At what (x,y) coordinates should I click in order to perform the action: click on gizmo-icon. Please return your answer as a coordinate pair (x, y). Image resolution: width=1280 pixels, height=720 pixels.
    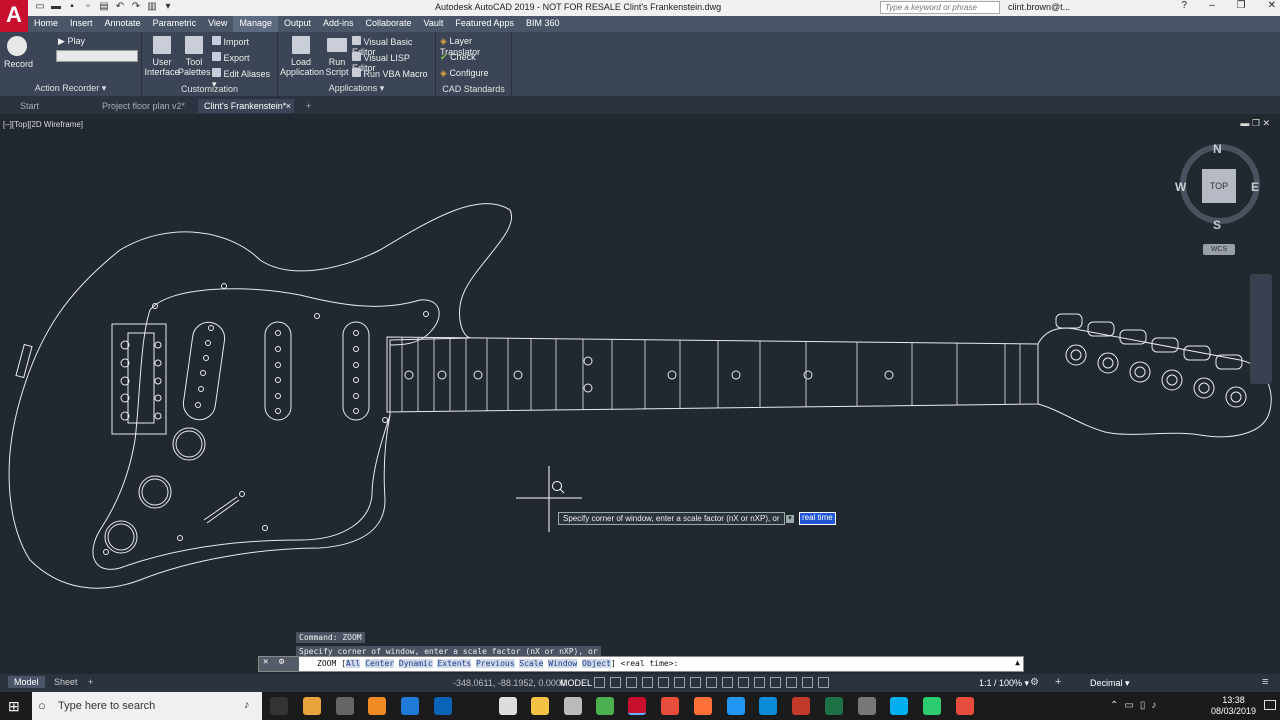
    Looking at the image, I should click on (791, 682).